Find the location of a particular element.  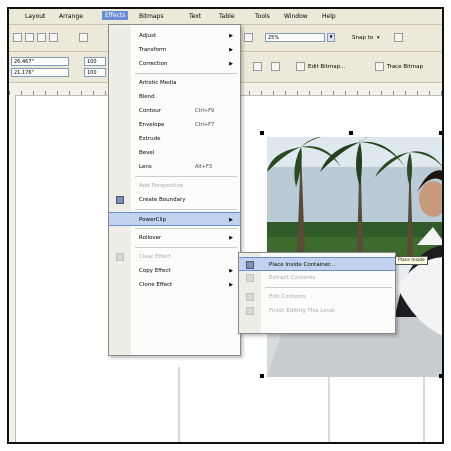

shortcut-label: Ctrl+F7 is located at coordinates (205, 125).